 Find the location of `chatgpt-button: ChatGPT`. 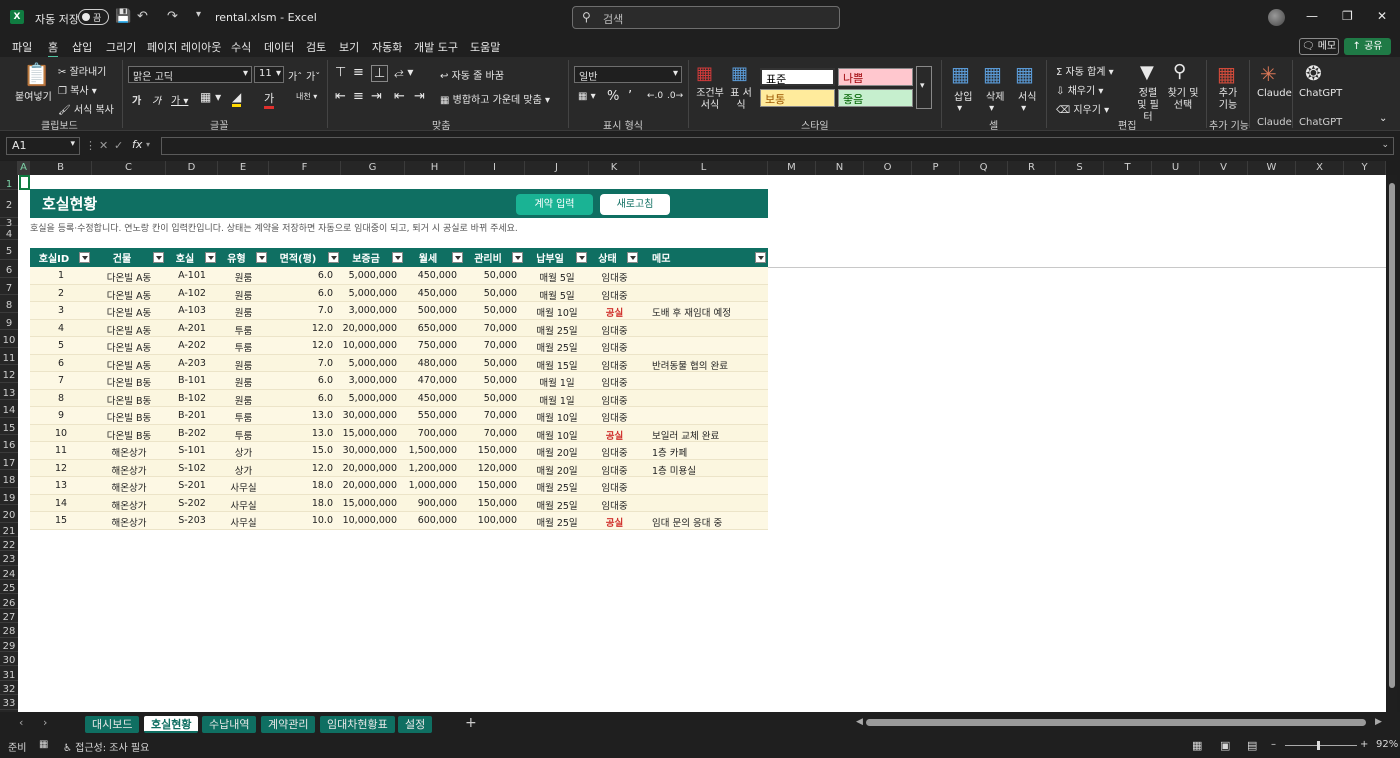

chatgpt-button: ChatGPT is located at coordinates (1320, 93).